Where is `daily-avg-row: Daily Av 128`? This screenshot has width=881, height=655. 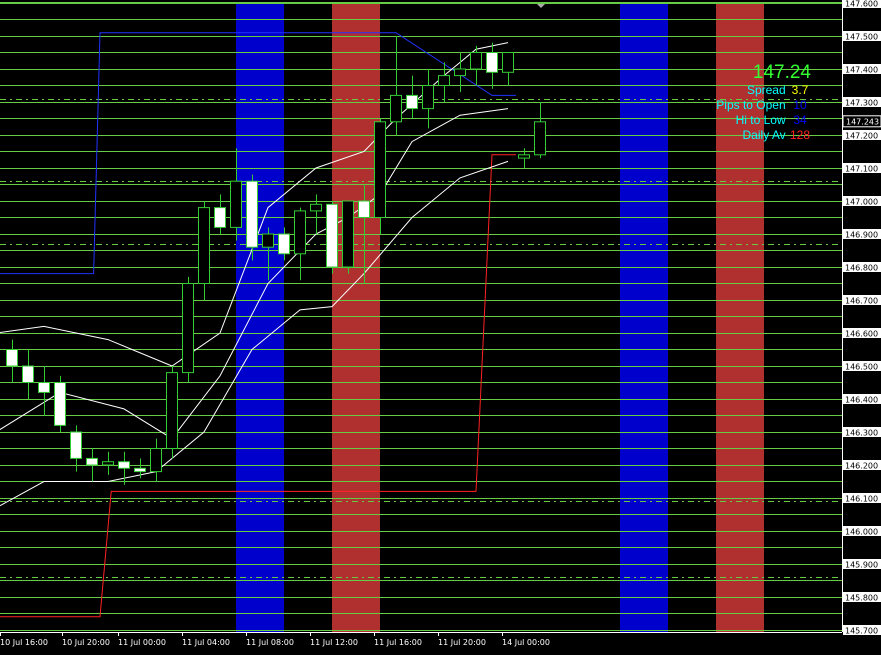
daily-avg-row: Daily Av 128 is located at coordinates (777, 135).